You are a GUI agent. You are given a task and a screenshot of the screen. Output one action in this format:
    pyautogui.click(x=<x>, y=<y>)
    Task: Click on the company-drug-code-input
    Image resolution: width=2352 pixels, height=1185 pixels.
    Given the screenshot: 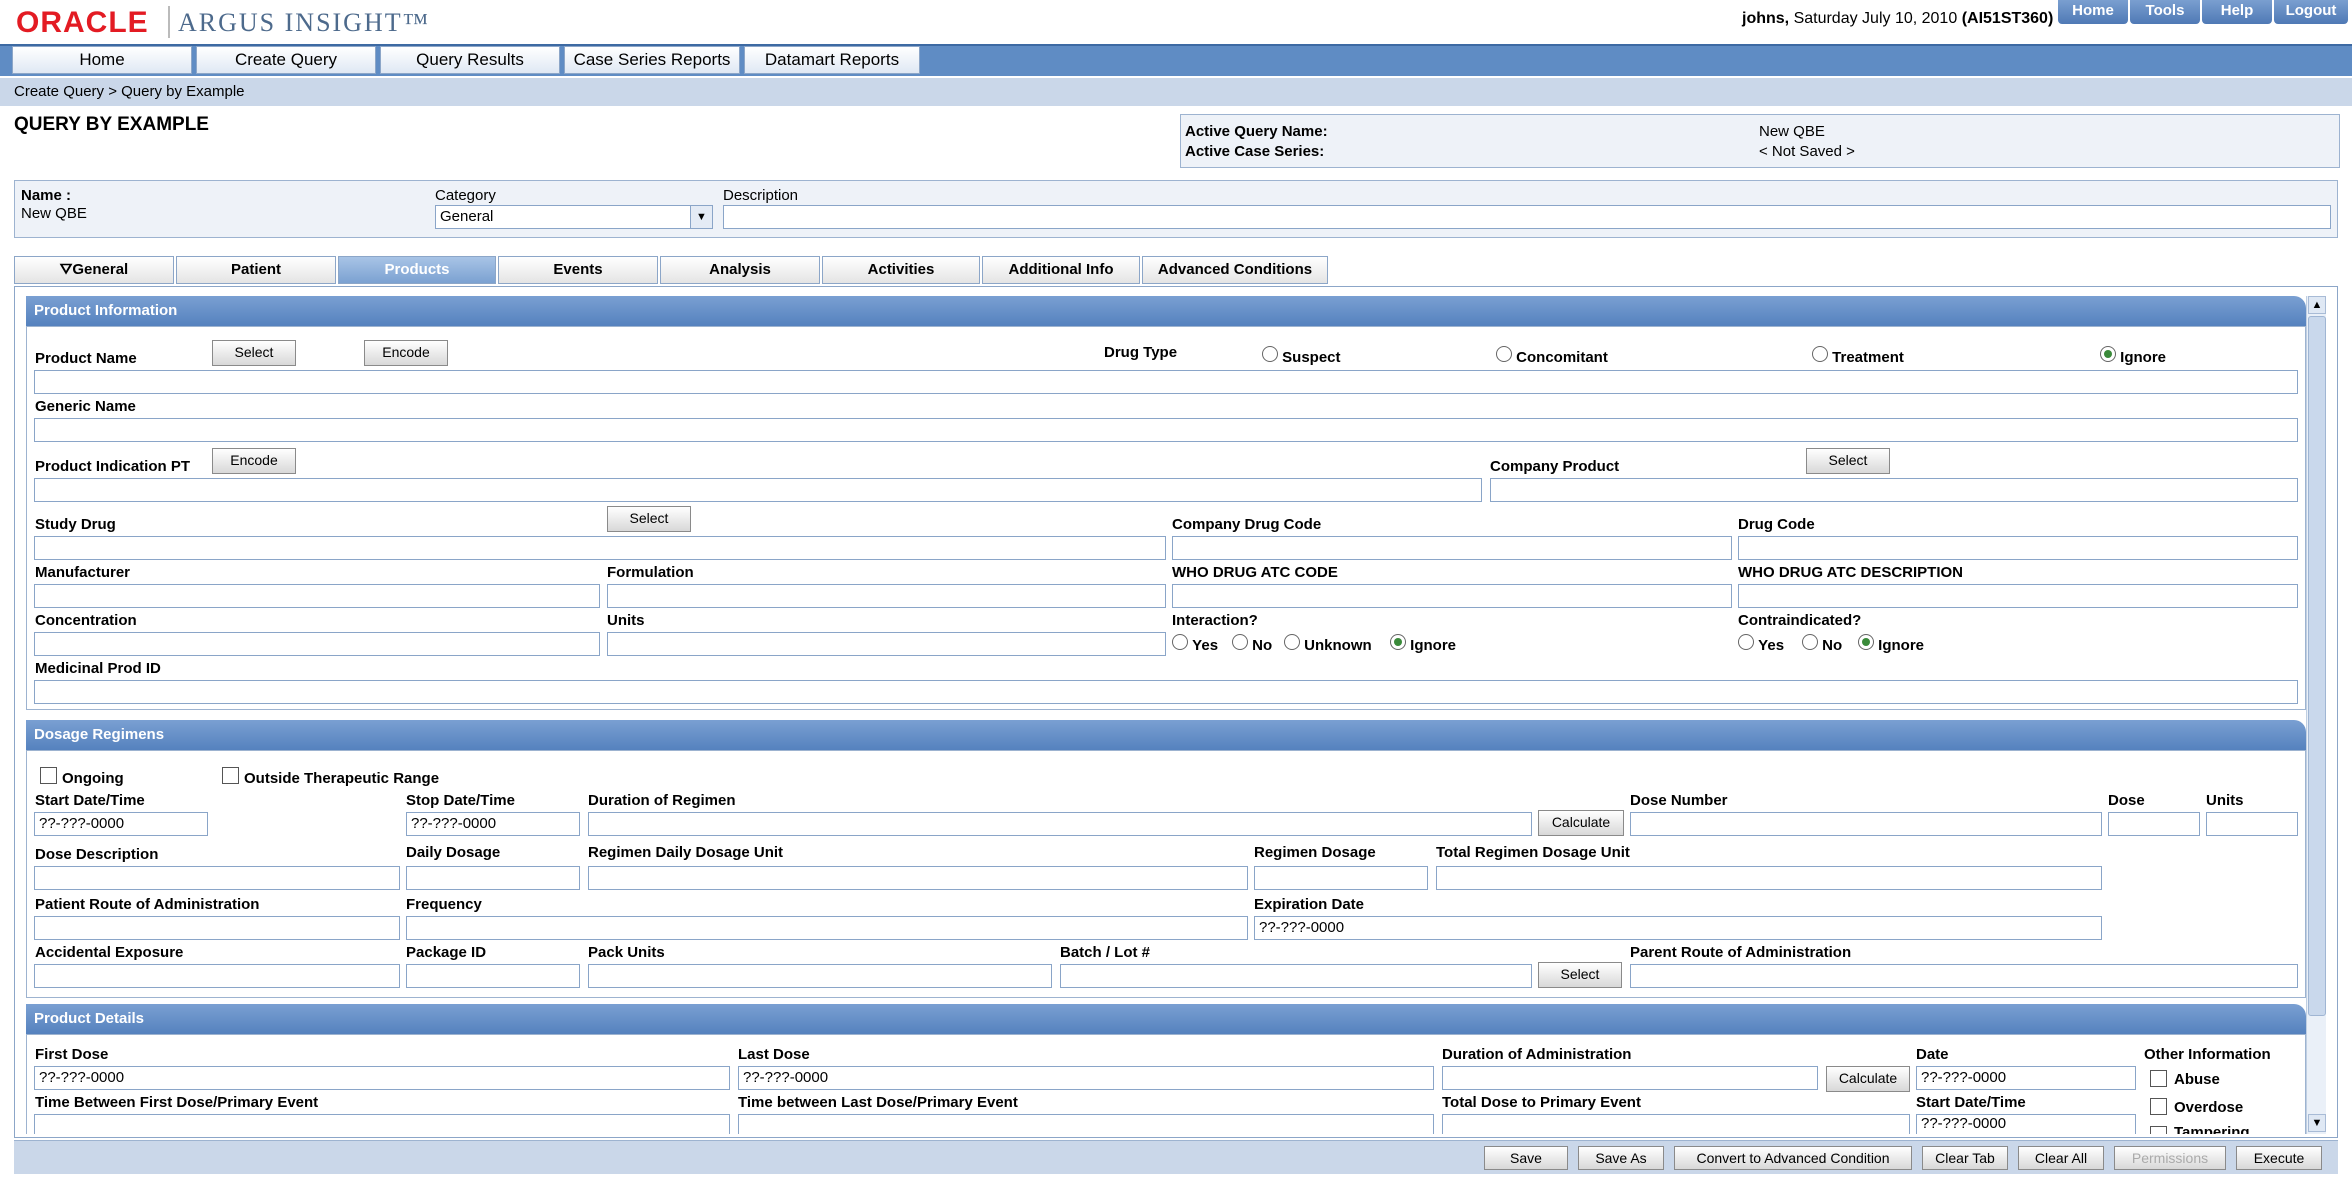 What is the action you would take?
    pyautogui.click(x=1452, y=548)
    